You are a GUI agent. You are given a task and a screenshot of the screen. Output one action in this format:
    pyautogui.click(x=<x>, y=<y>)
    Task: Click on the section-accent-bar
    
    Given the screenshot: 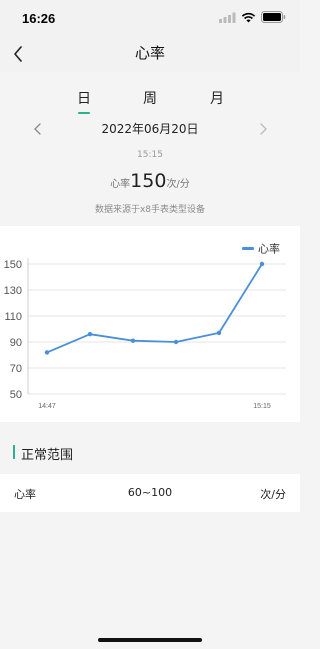 What is the action you would take?
    pyautogui.click(x=14, y=452)
    